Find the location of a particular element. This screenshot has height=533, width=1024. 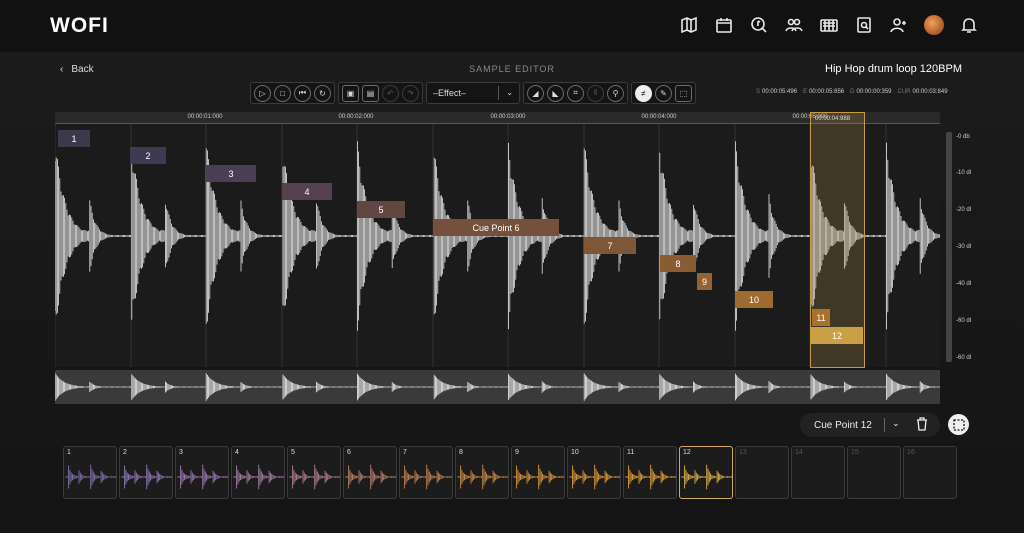

db-label: -20 dI is located at coordinates (964, 210).